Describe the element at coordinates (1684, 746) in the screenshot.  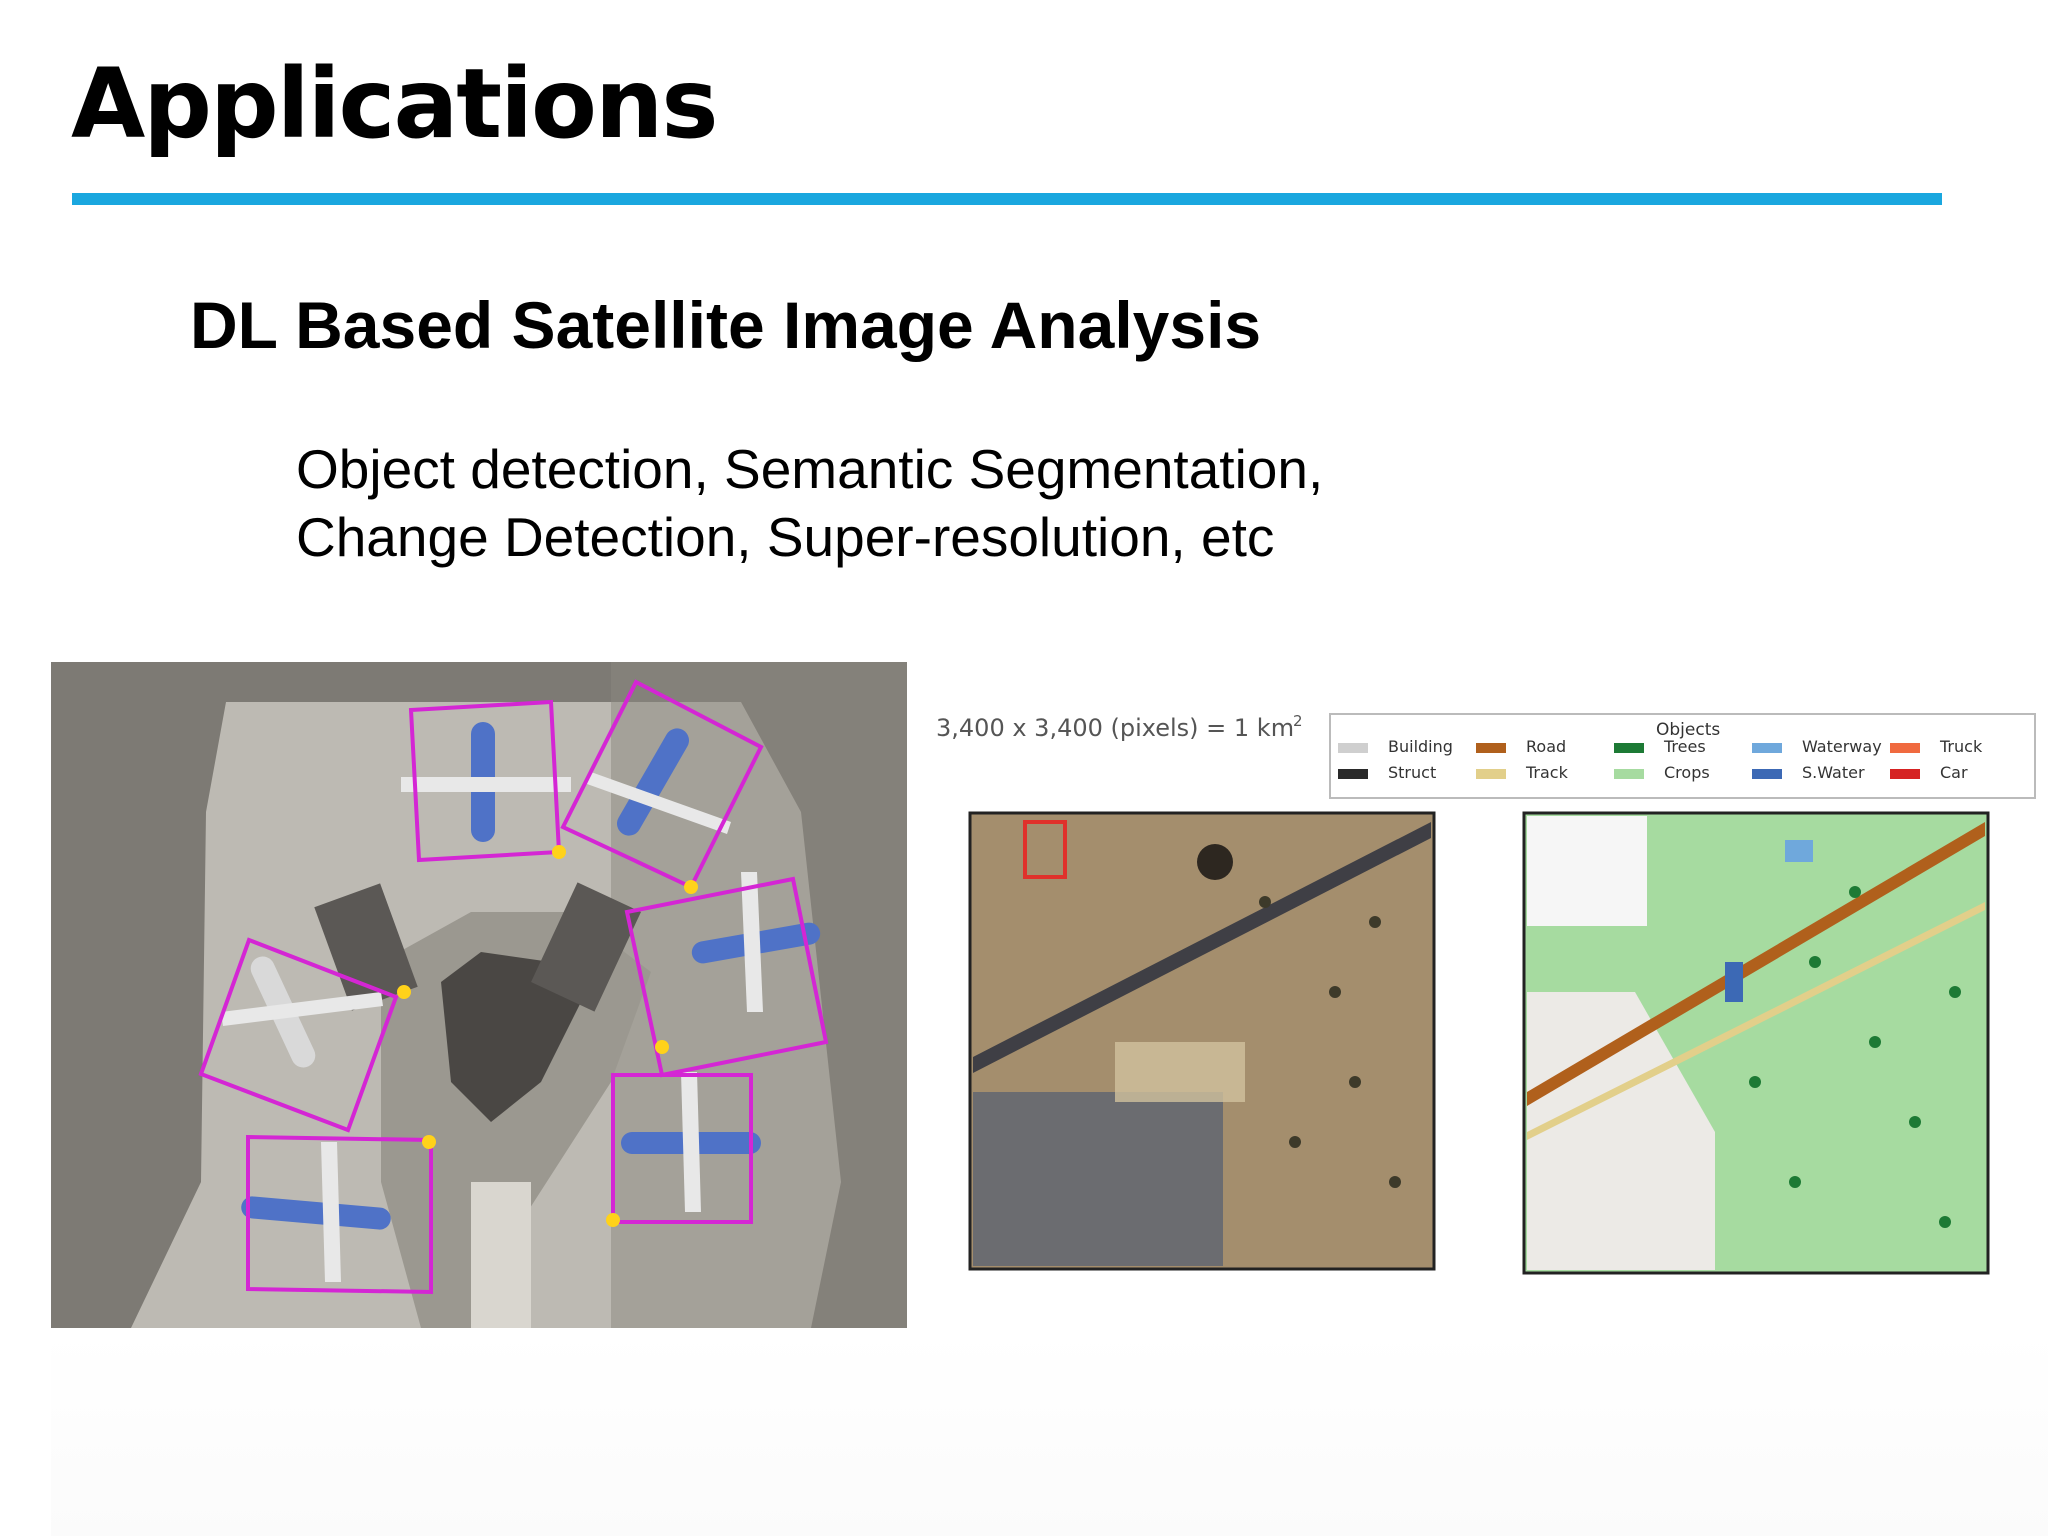
I see `legend-label: Trees` at that location.